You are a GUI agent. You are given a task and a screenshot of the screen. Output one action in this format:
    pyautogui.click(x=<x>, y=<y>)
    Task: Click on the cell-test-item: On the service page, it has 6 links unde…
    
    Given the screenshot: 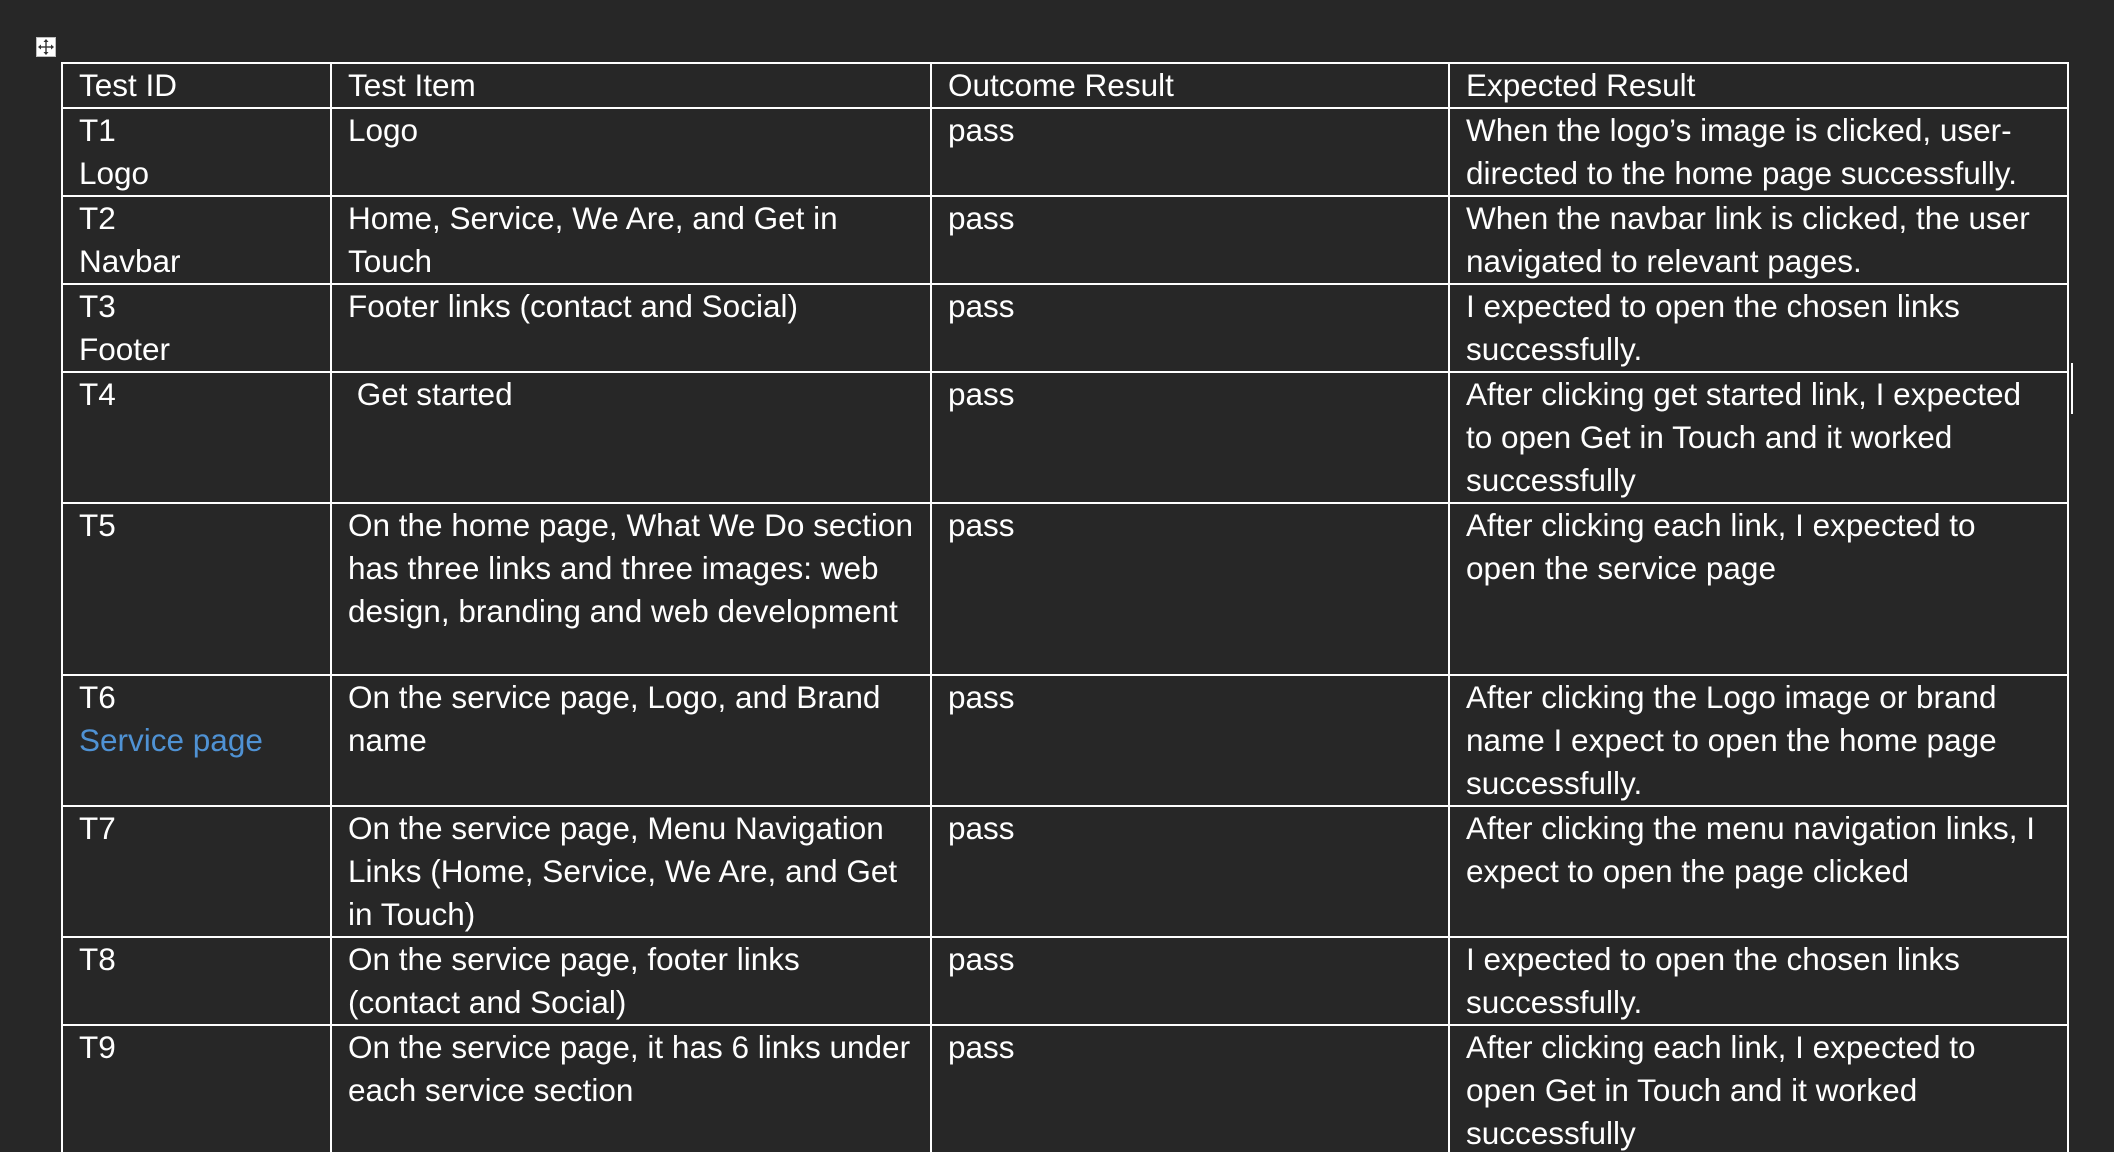 What is the action you would take?
    pyautogui.click(x=631, y=1088)
    